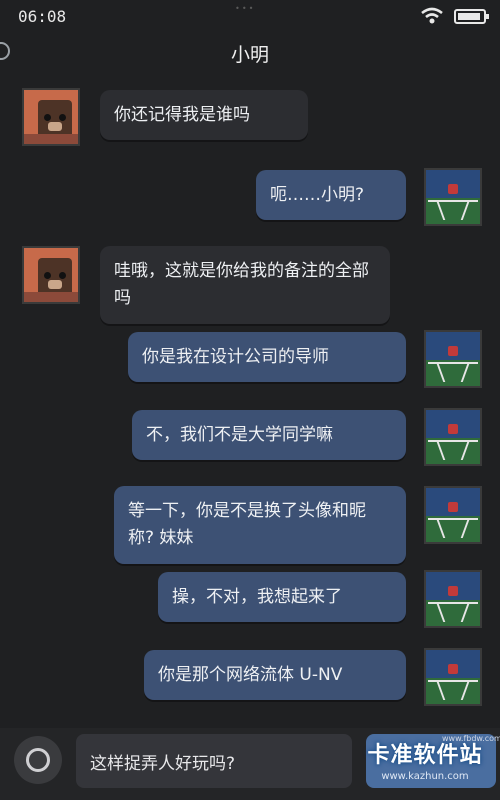 This screenshot has width=500, height=800. Describe the element at coordinates (425, 776) in the screenshot. I see `watermark-url: www.kazhun.com` at that location.